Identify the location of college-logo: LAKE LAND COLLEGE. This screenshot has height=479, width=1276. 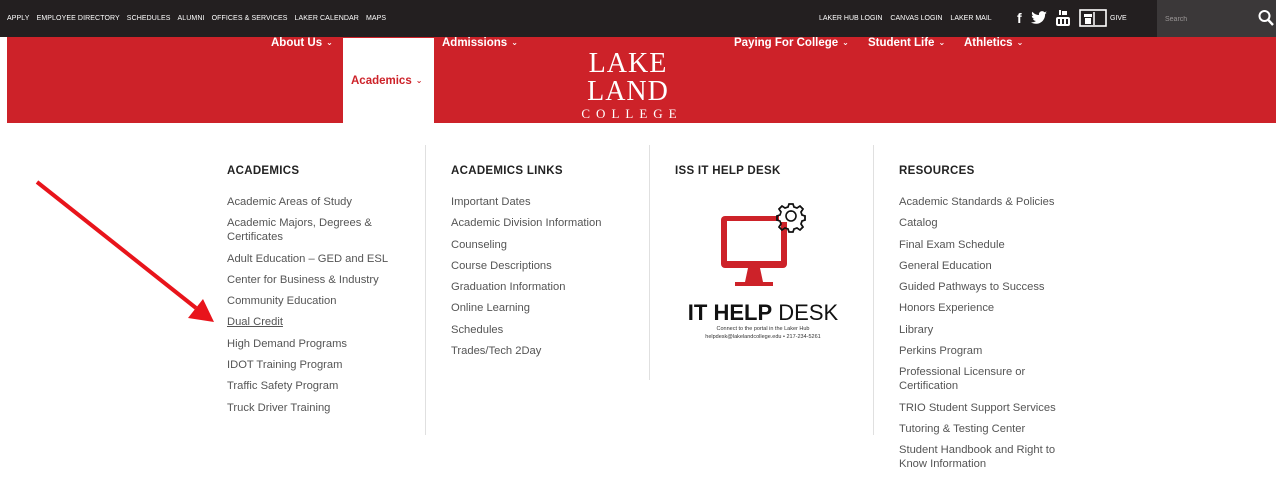
(628, 86).